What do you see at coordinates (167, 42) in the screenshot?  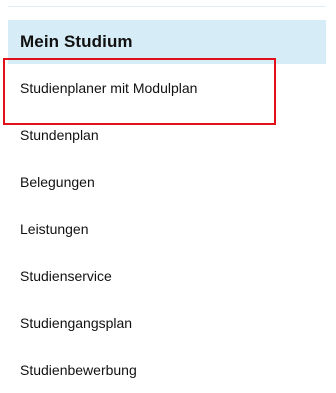 I see `menu-header: Mein Studium` at bounding box center [167, 42].